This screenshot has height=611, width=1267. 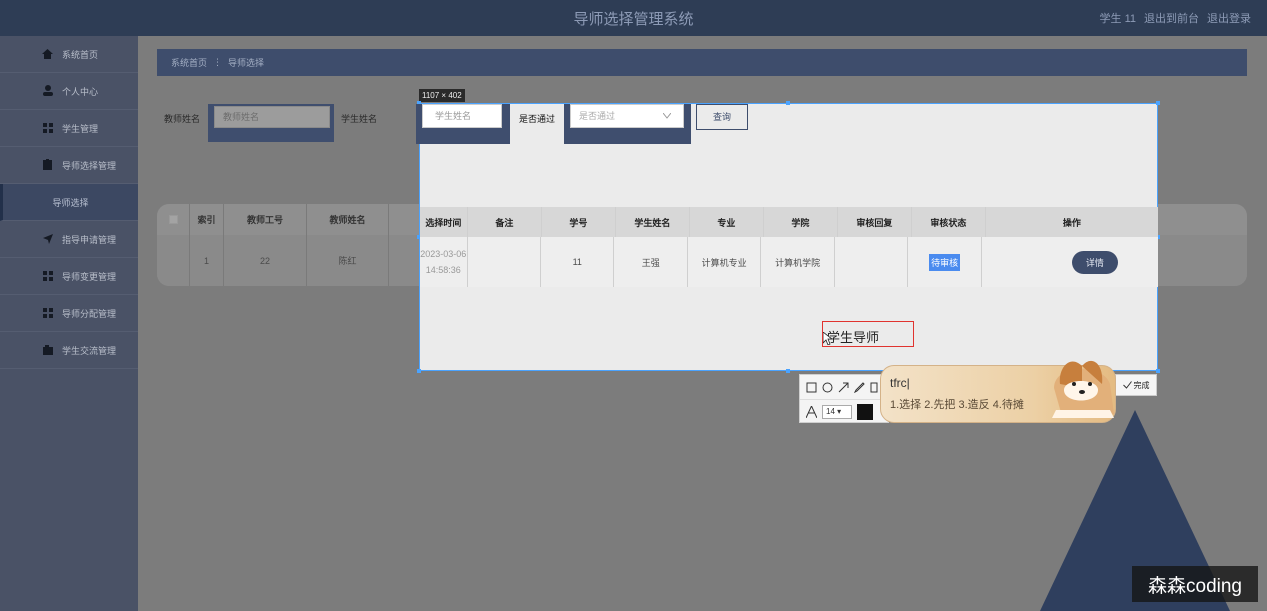 I want to click on detail-button: 详情, so click(x=1094, y=262).